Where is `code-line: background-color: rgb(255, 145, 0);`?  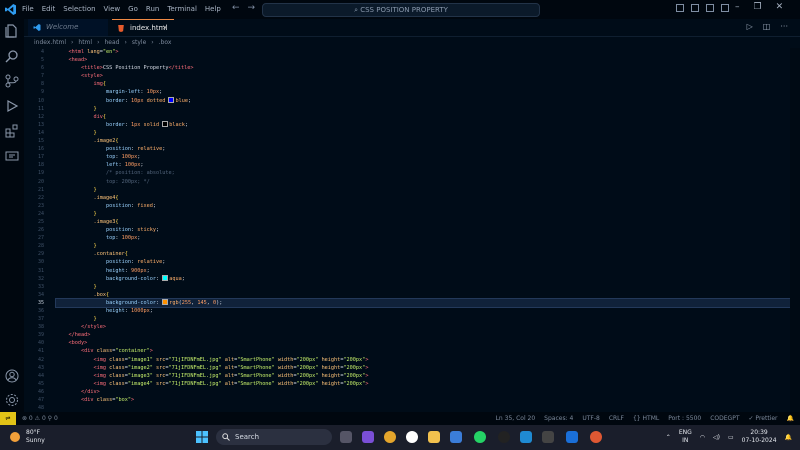
code-line: background-color: rgb(255, 145, 0); is located at coordinates (427, 303).